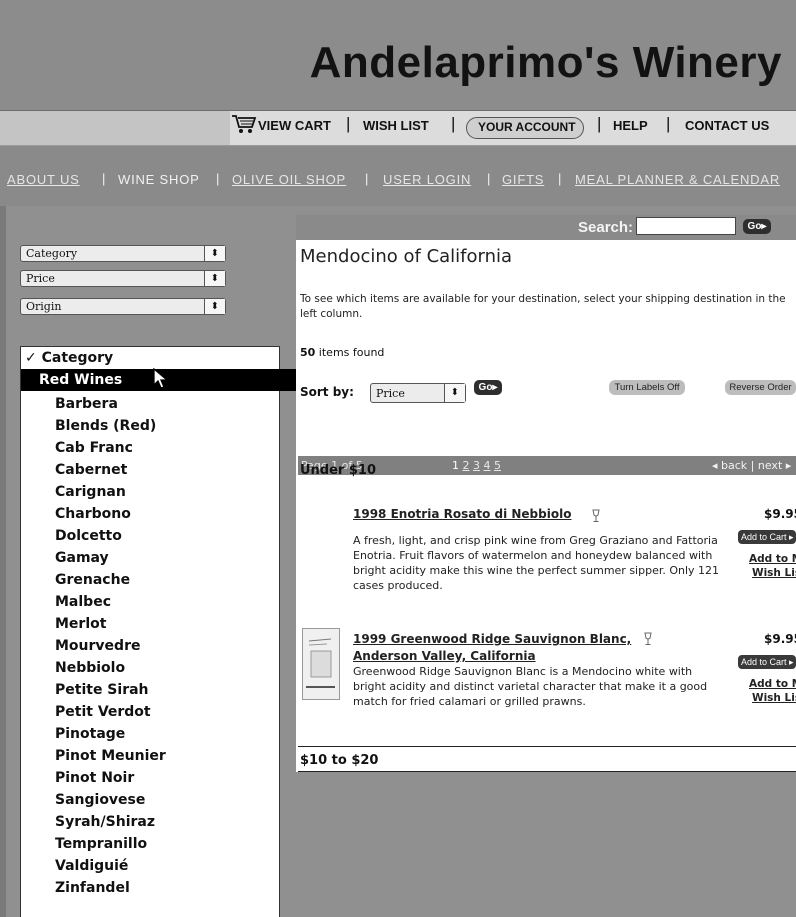  I want to click on category-item: Cab Franc, so click(167, 448).